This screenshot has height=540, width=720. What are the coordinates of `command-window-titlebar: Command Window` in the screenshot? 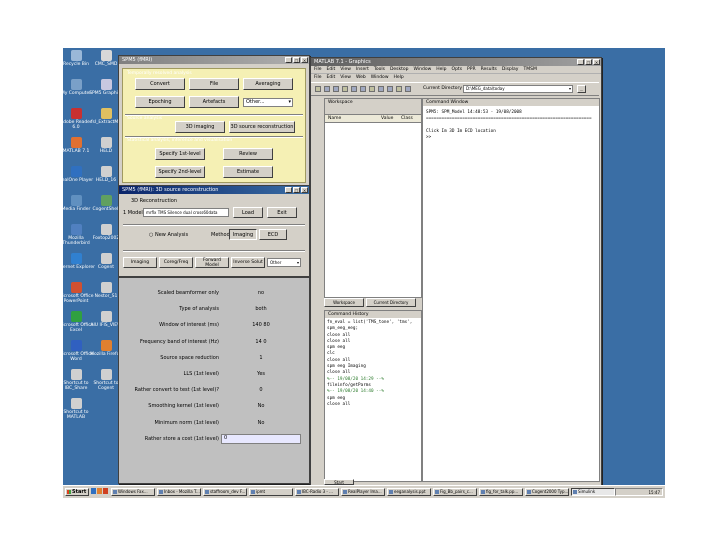 It's located at (511, 102).